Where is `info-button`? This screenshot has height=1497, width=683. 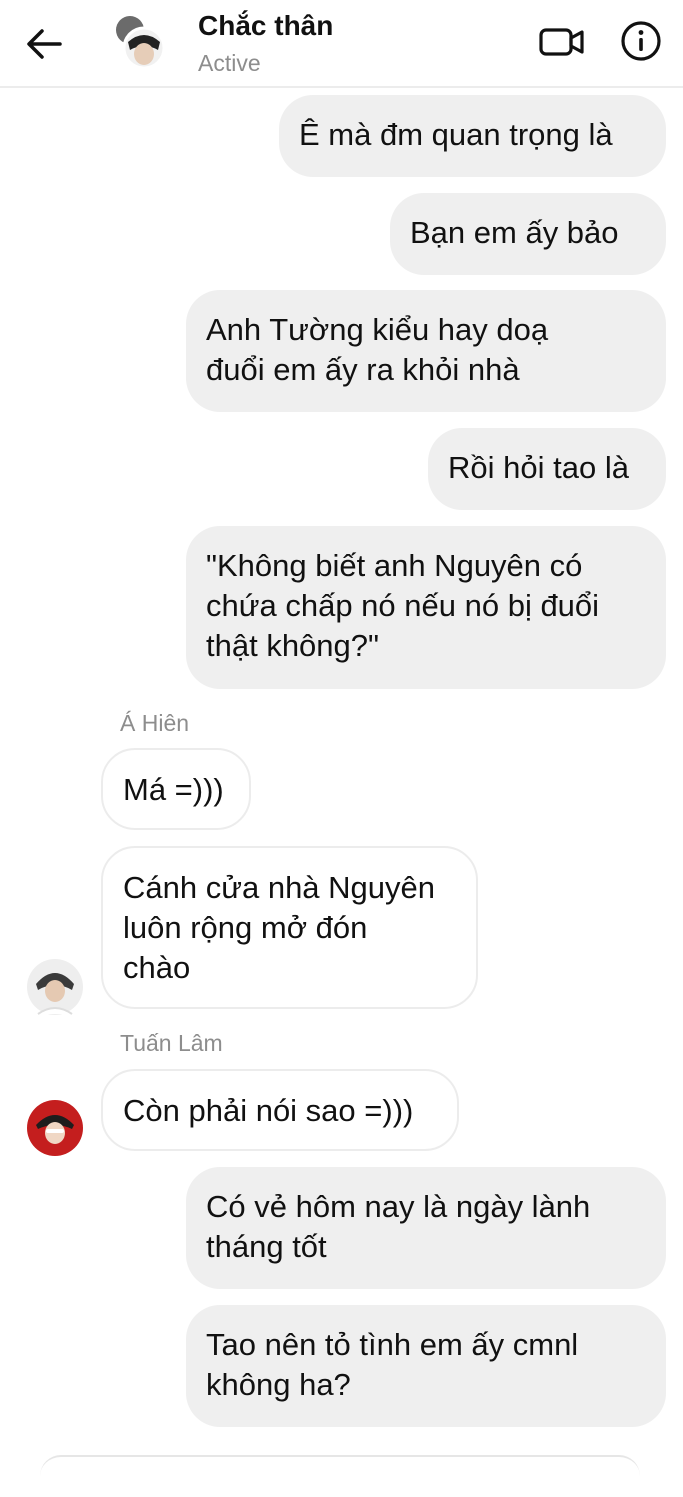 info-button is located at coordinates (641, 41).